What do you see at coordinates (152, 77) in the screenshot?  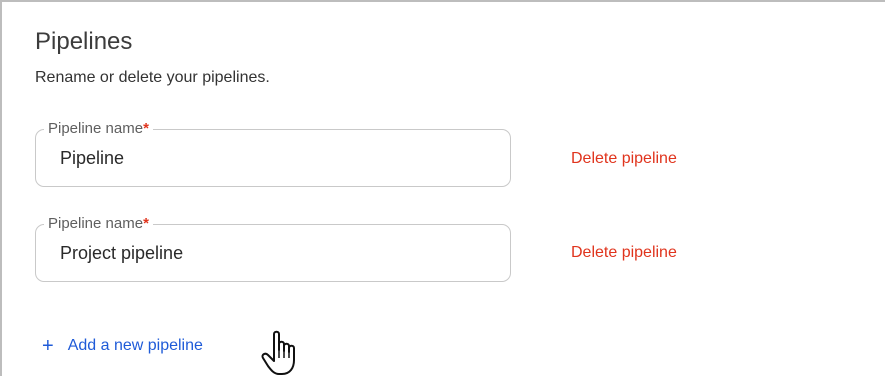 I see `page-subtitle: Rename or delete your pipelines.` at bounding box center [152, 77].